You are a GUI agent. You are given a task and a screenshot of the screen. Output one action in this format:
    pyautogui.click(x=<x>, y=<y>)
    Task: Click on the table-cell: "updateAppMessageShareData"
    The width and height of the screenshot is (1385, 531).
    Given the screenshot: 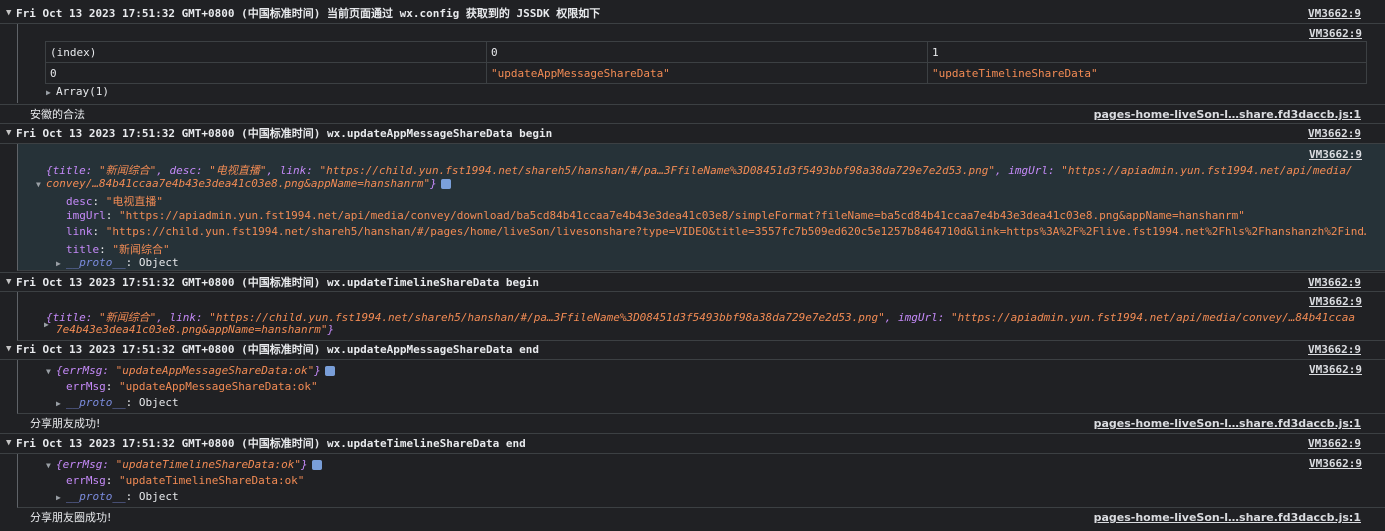 What is the action you would take?
    pyautogui.click(x=707, y=73)
    